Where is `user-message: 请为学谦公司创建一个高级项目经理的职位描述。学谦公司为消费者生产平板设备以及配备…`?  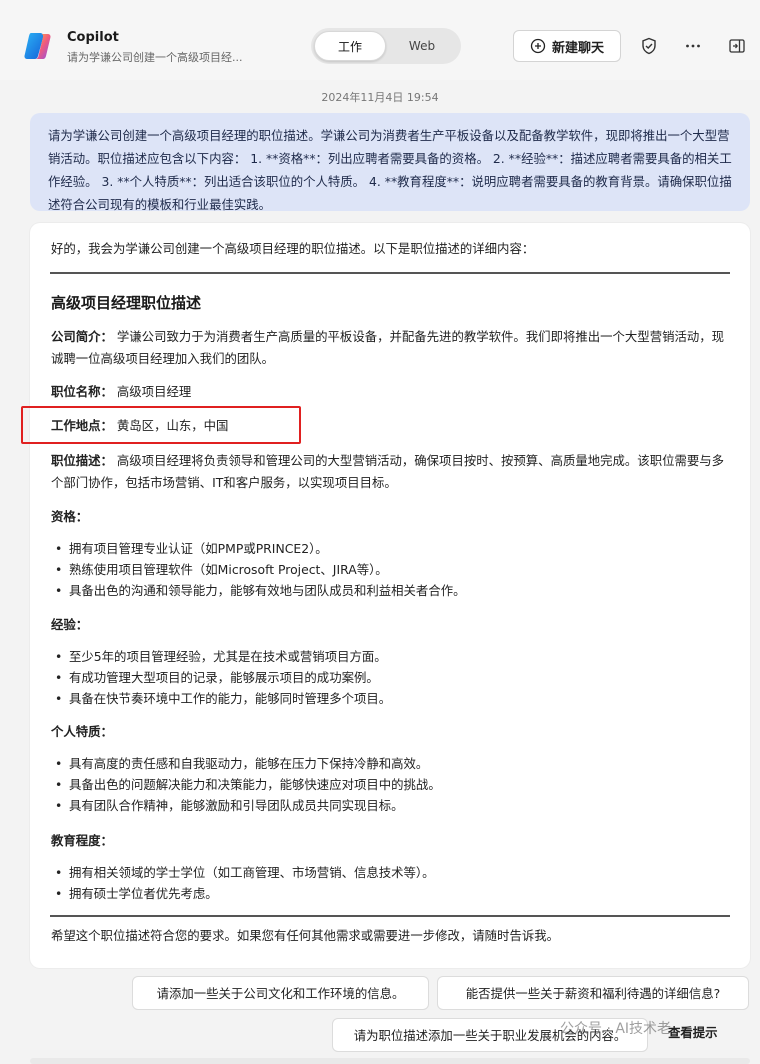 user-message: 请为学谦公司创建一个高级项目经理的职位描述。学谦公司为消费者生产平板设备以及配备… is located at coordinates (390, 162).